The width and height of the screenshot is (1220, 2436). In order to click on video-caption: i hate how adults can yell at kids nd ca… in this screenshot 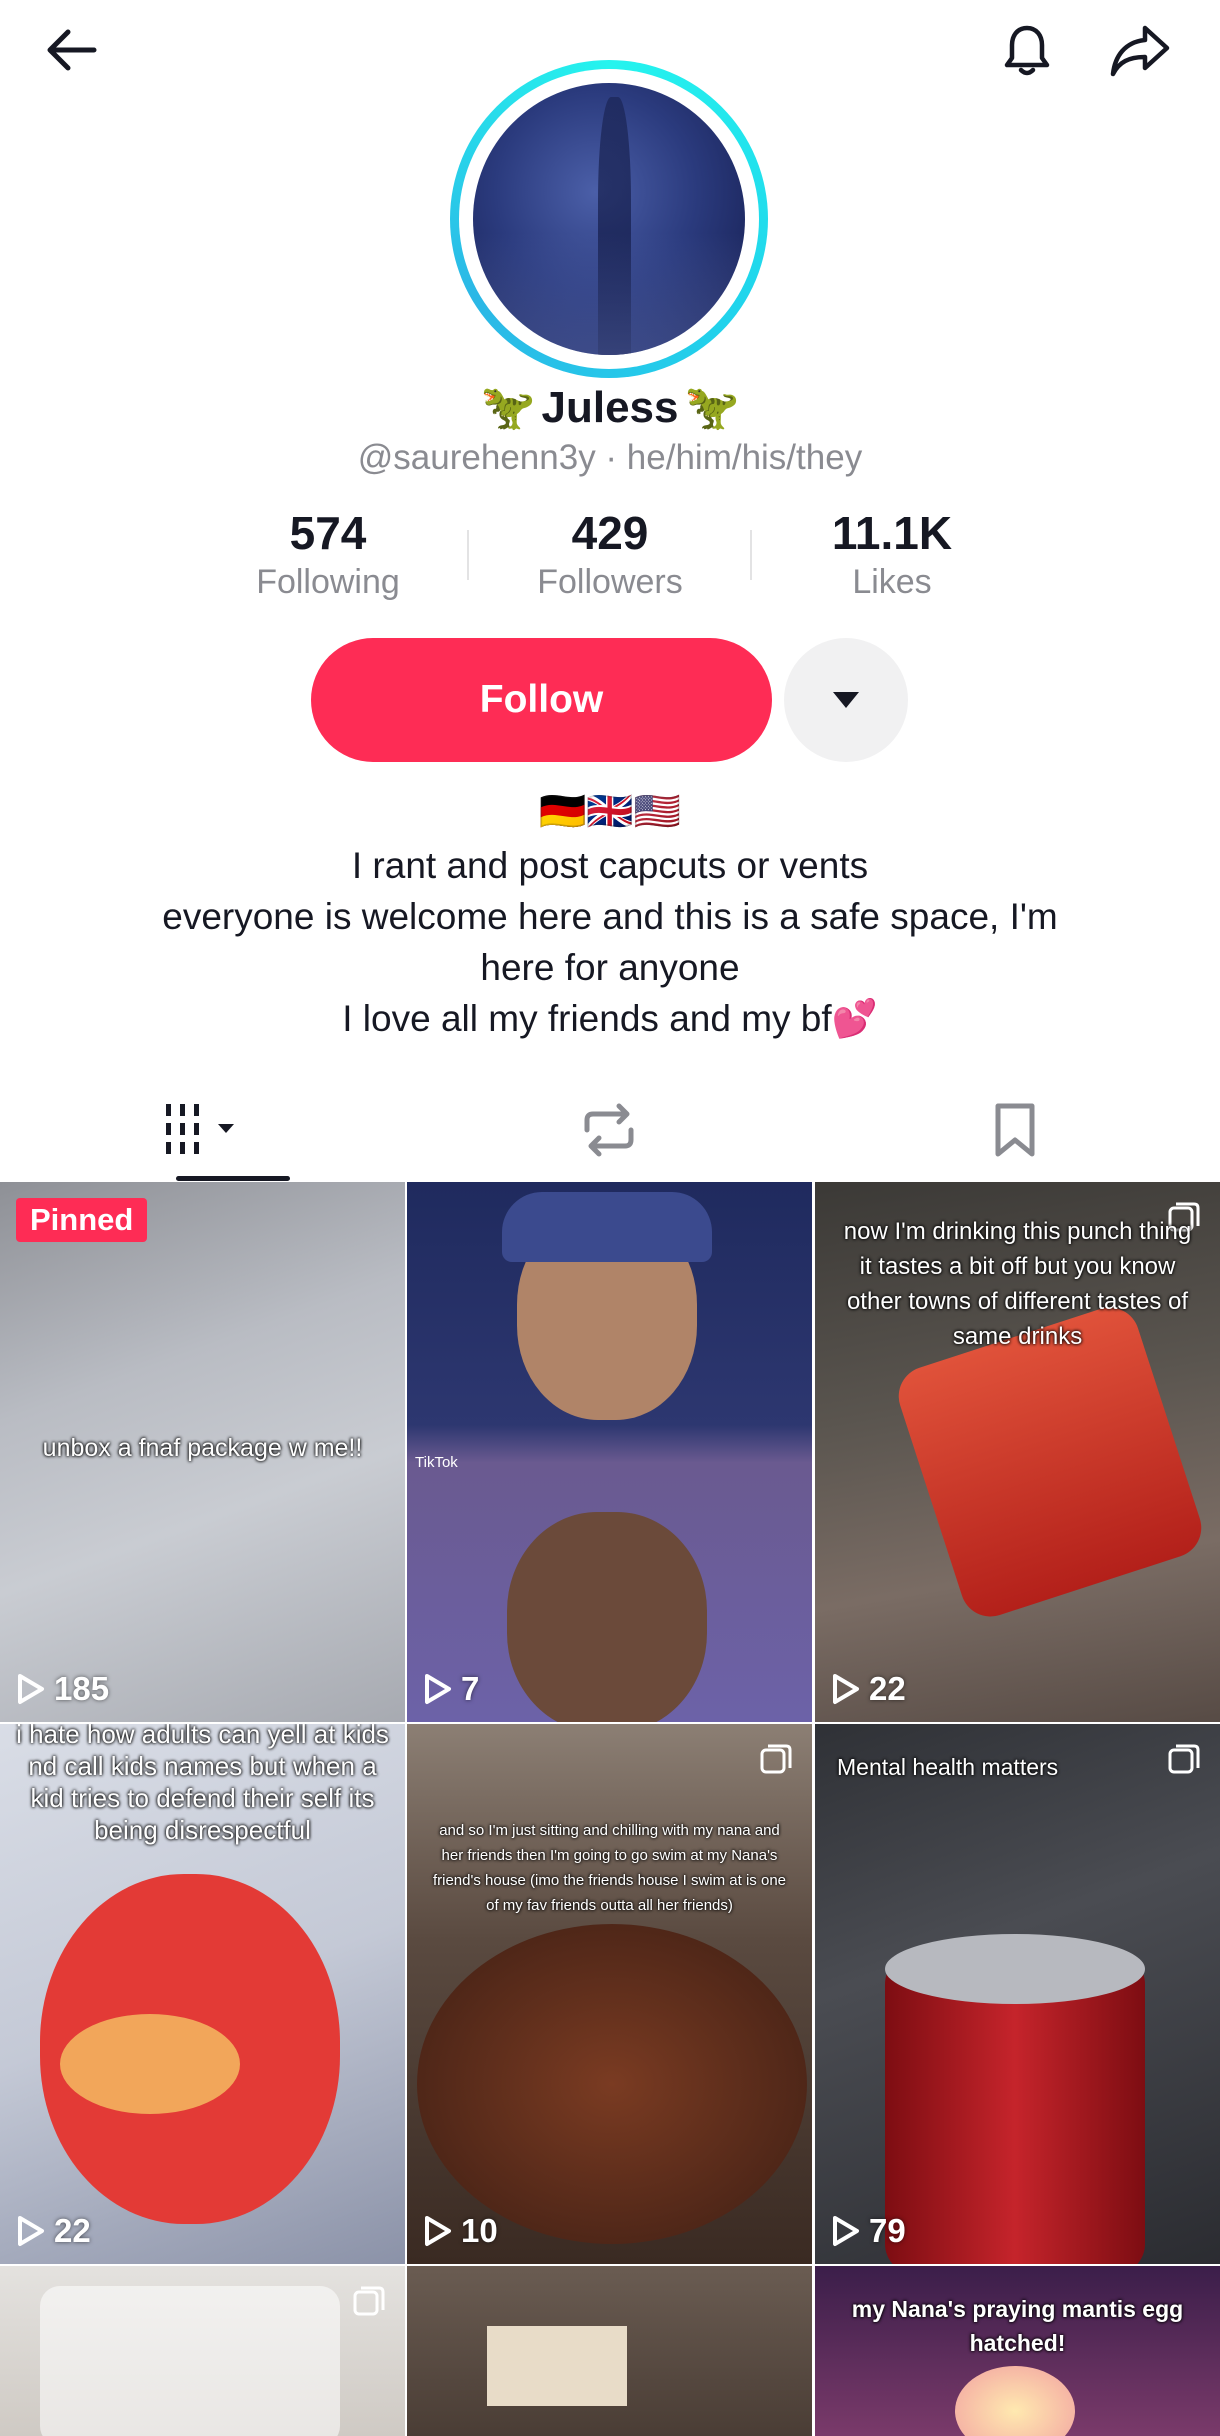, I will do `click(202, 1784)`.